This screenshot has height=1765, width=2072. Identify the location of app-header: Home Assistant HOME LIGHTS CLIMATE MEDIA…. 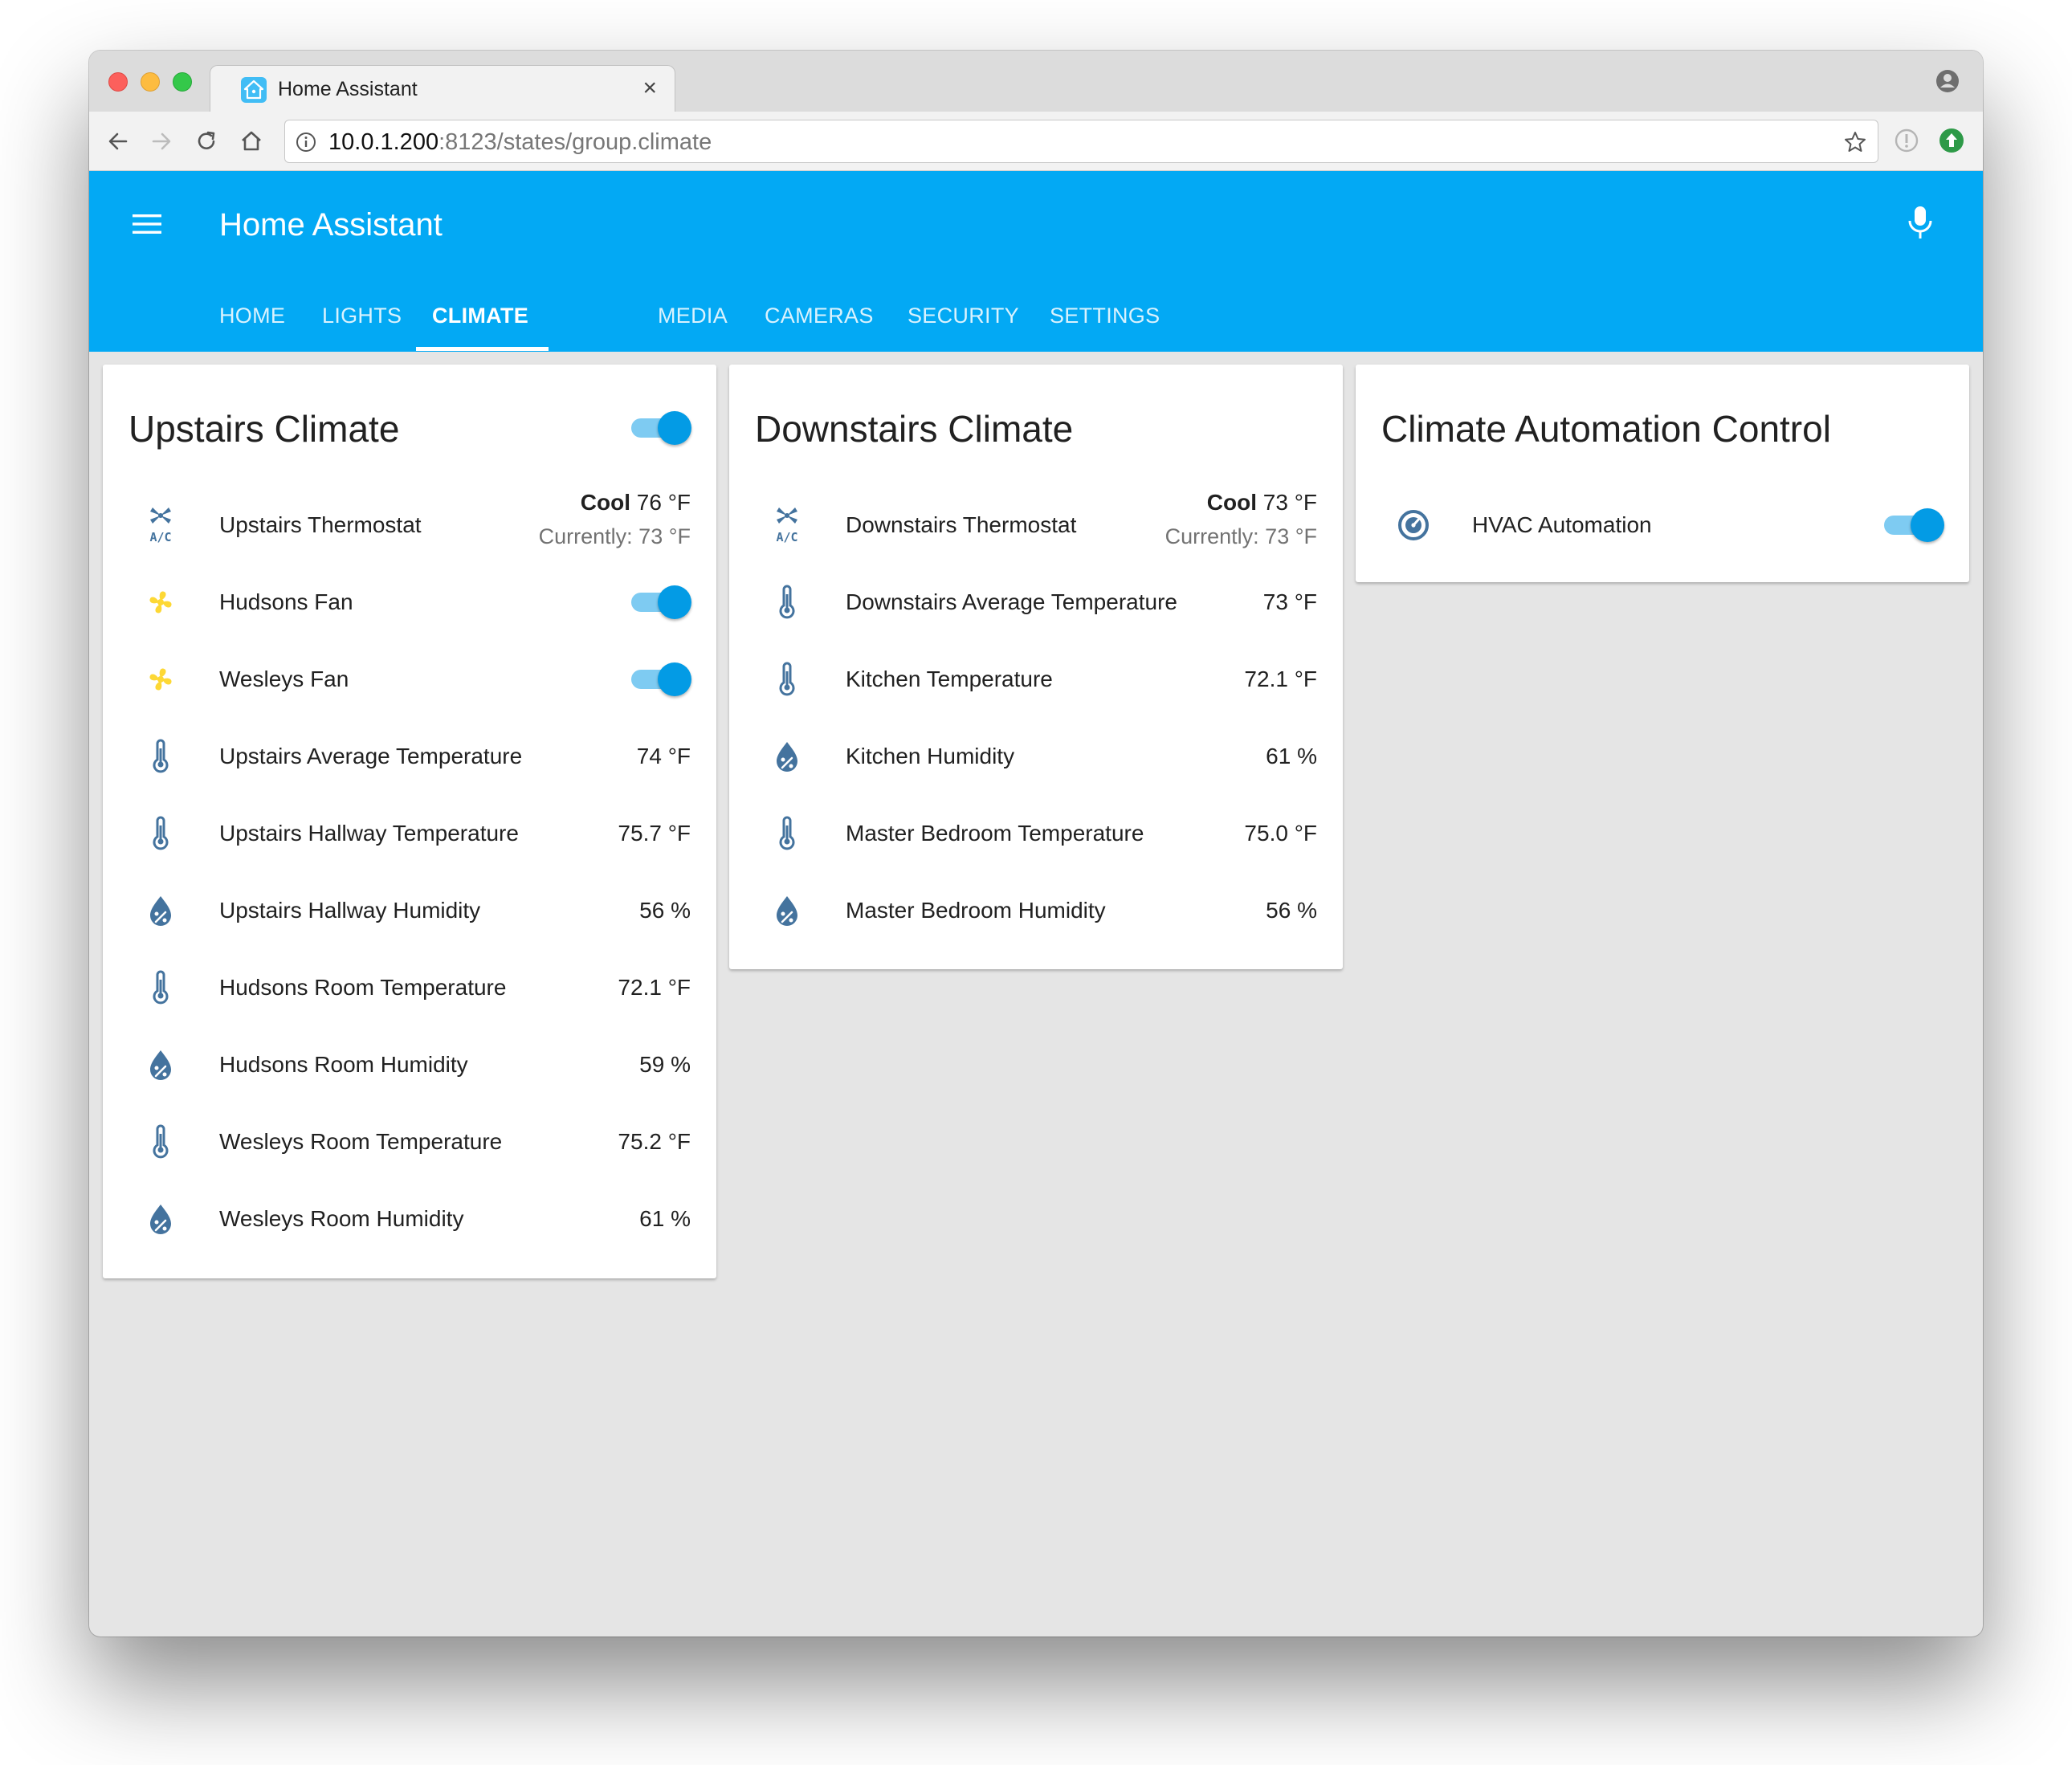
(1036, 261).